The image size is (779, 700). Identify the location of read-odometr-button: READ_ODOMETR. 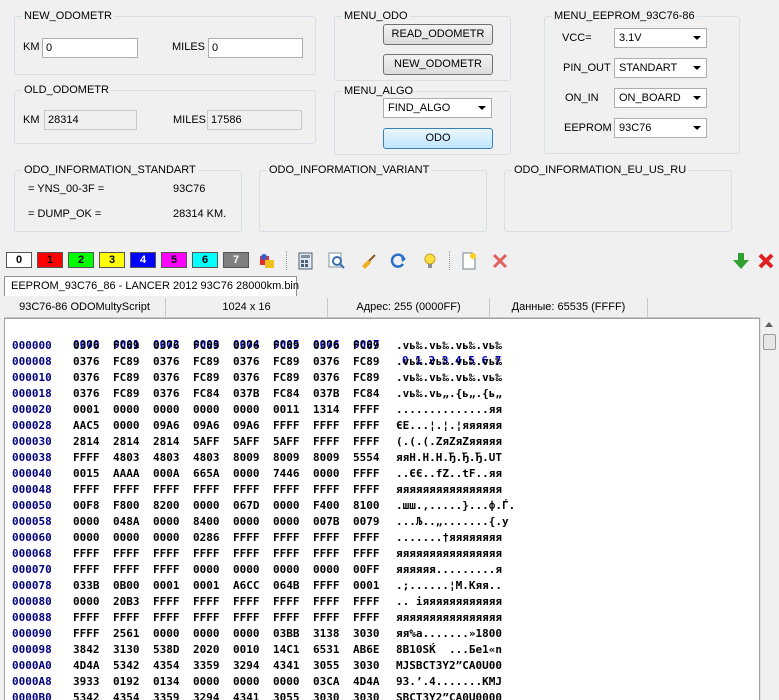
(438, 34).